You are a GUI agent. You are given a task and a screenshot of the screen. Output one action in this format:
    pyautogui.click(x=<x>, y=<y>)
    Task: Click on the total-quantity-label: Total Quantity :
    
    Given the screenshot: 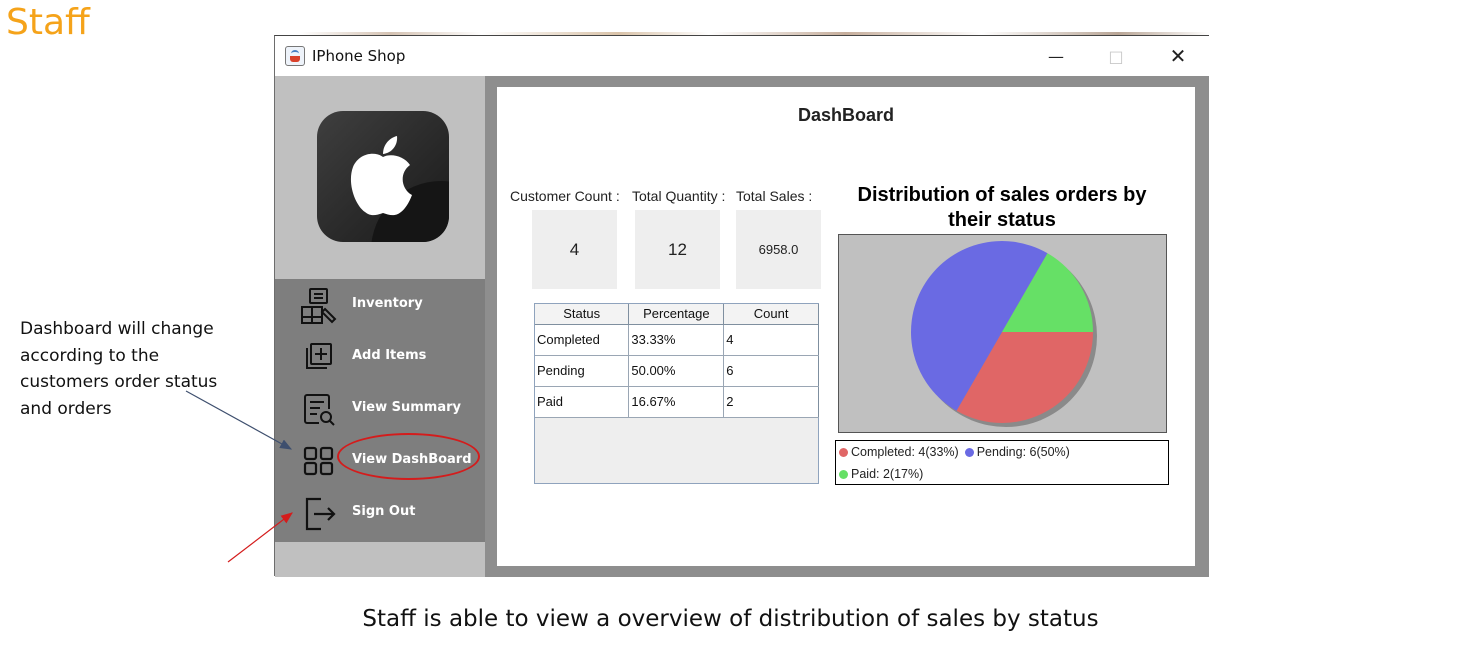 What is the action you would take?
    pyautogui.click(x=679, y=196)
    